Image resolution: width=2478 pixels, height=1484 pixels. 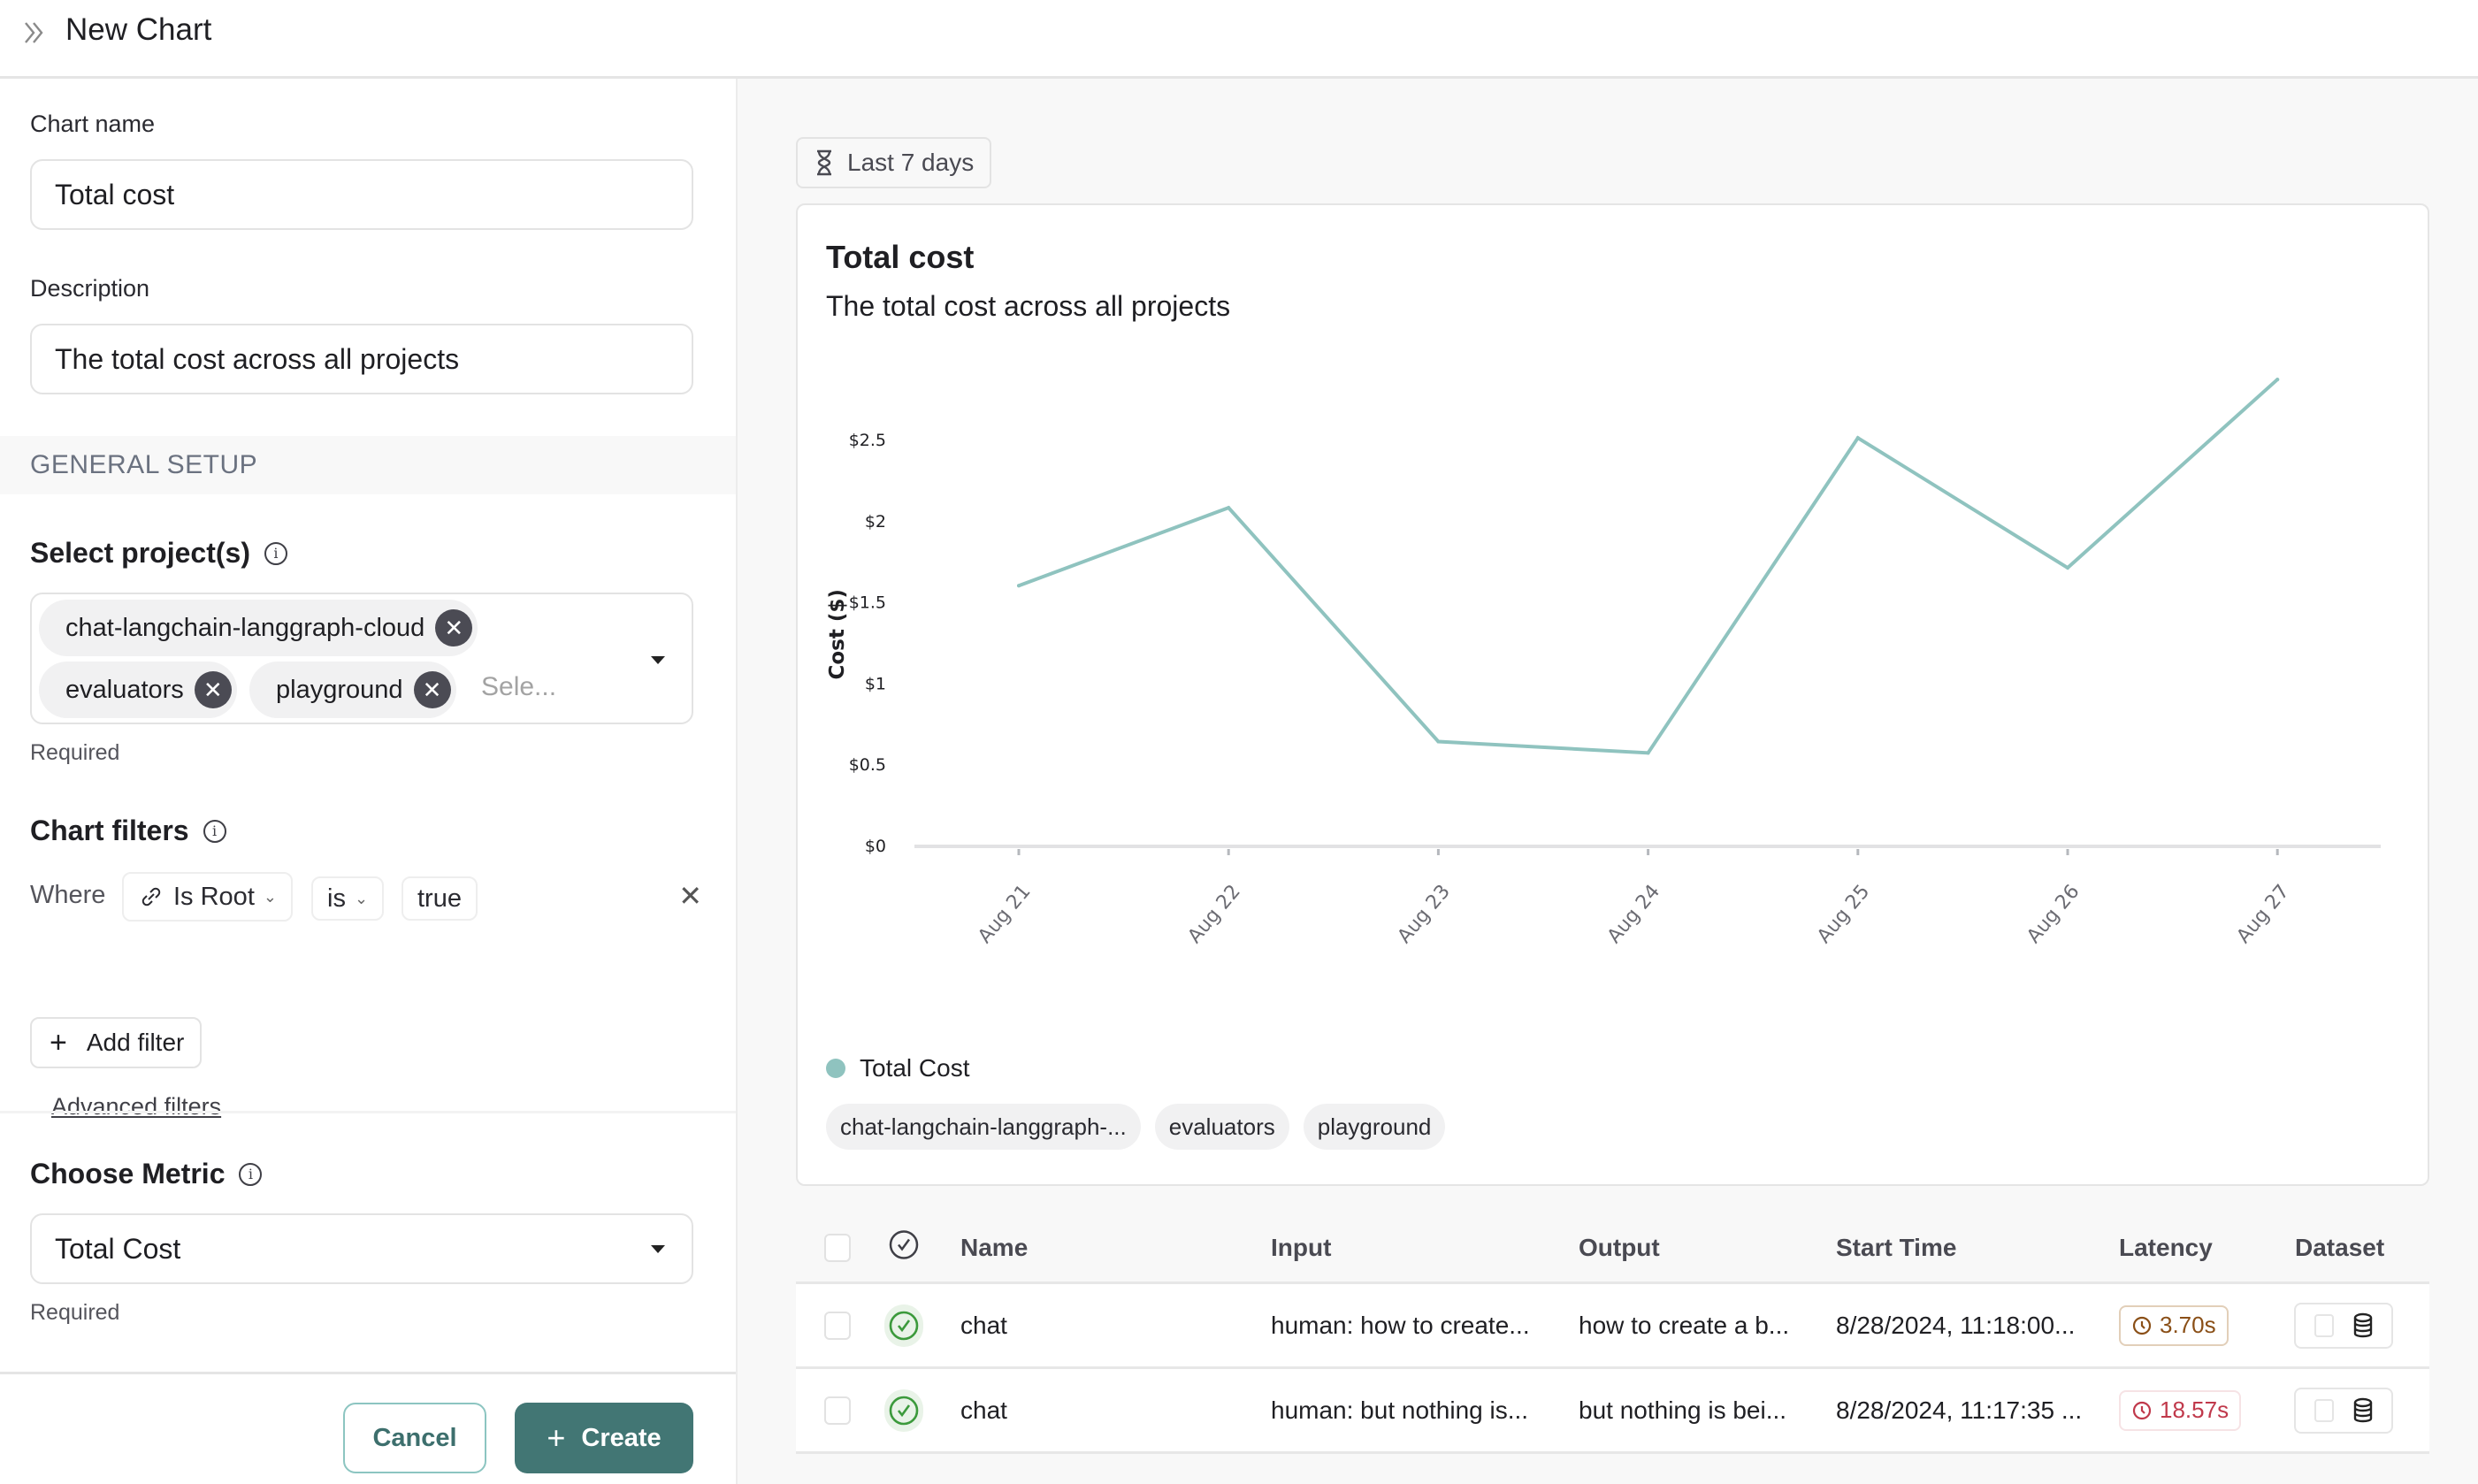 What do you see at coordinates (362, 359) in the screenshot?
I see `description-input: The total cost across all projects` at bounding box center [362, 359].